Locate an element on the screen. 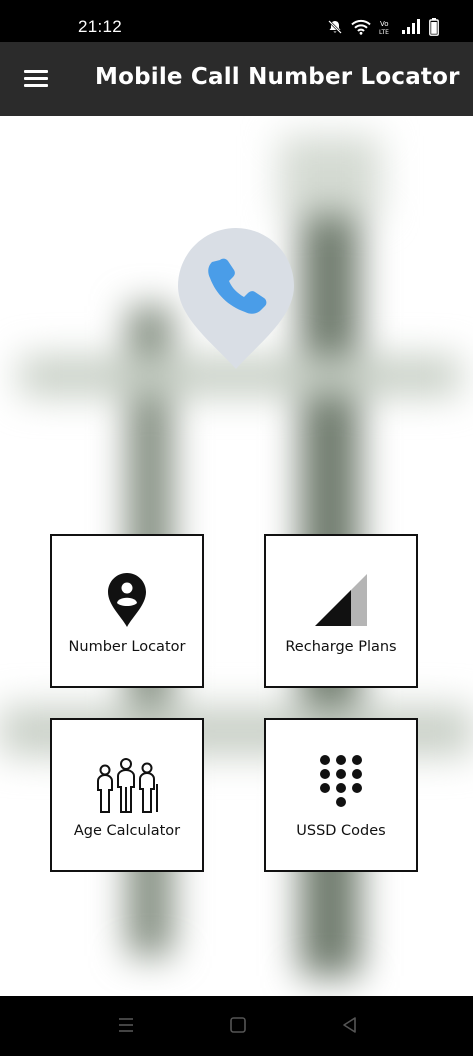  back-icon is located at coordinates (350, 1025).